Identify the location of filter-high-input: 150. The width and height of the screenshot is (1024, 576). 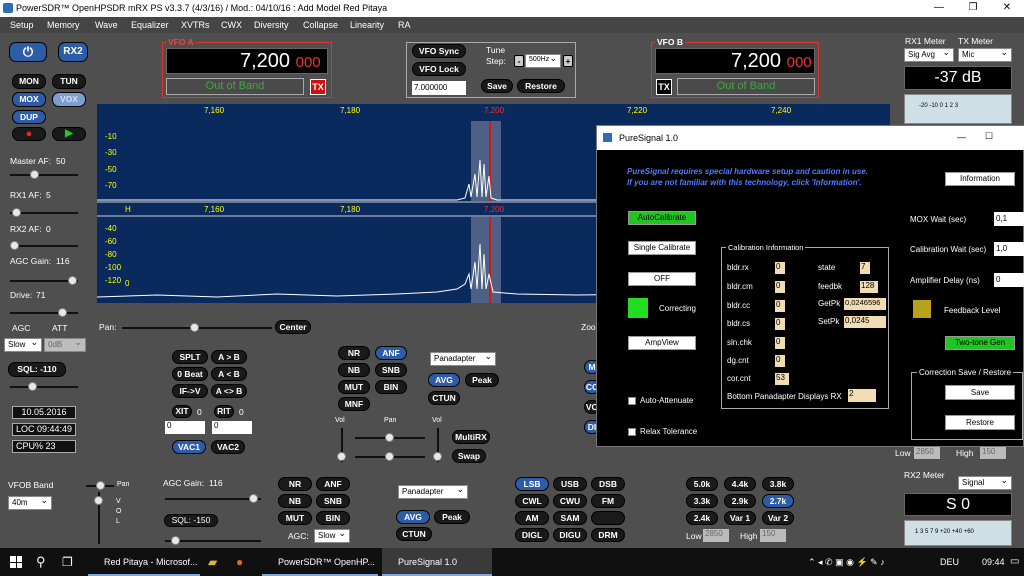
(773, 535).